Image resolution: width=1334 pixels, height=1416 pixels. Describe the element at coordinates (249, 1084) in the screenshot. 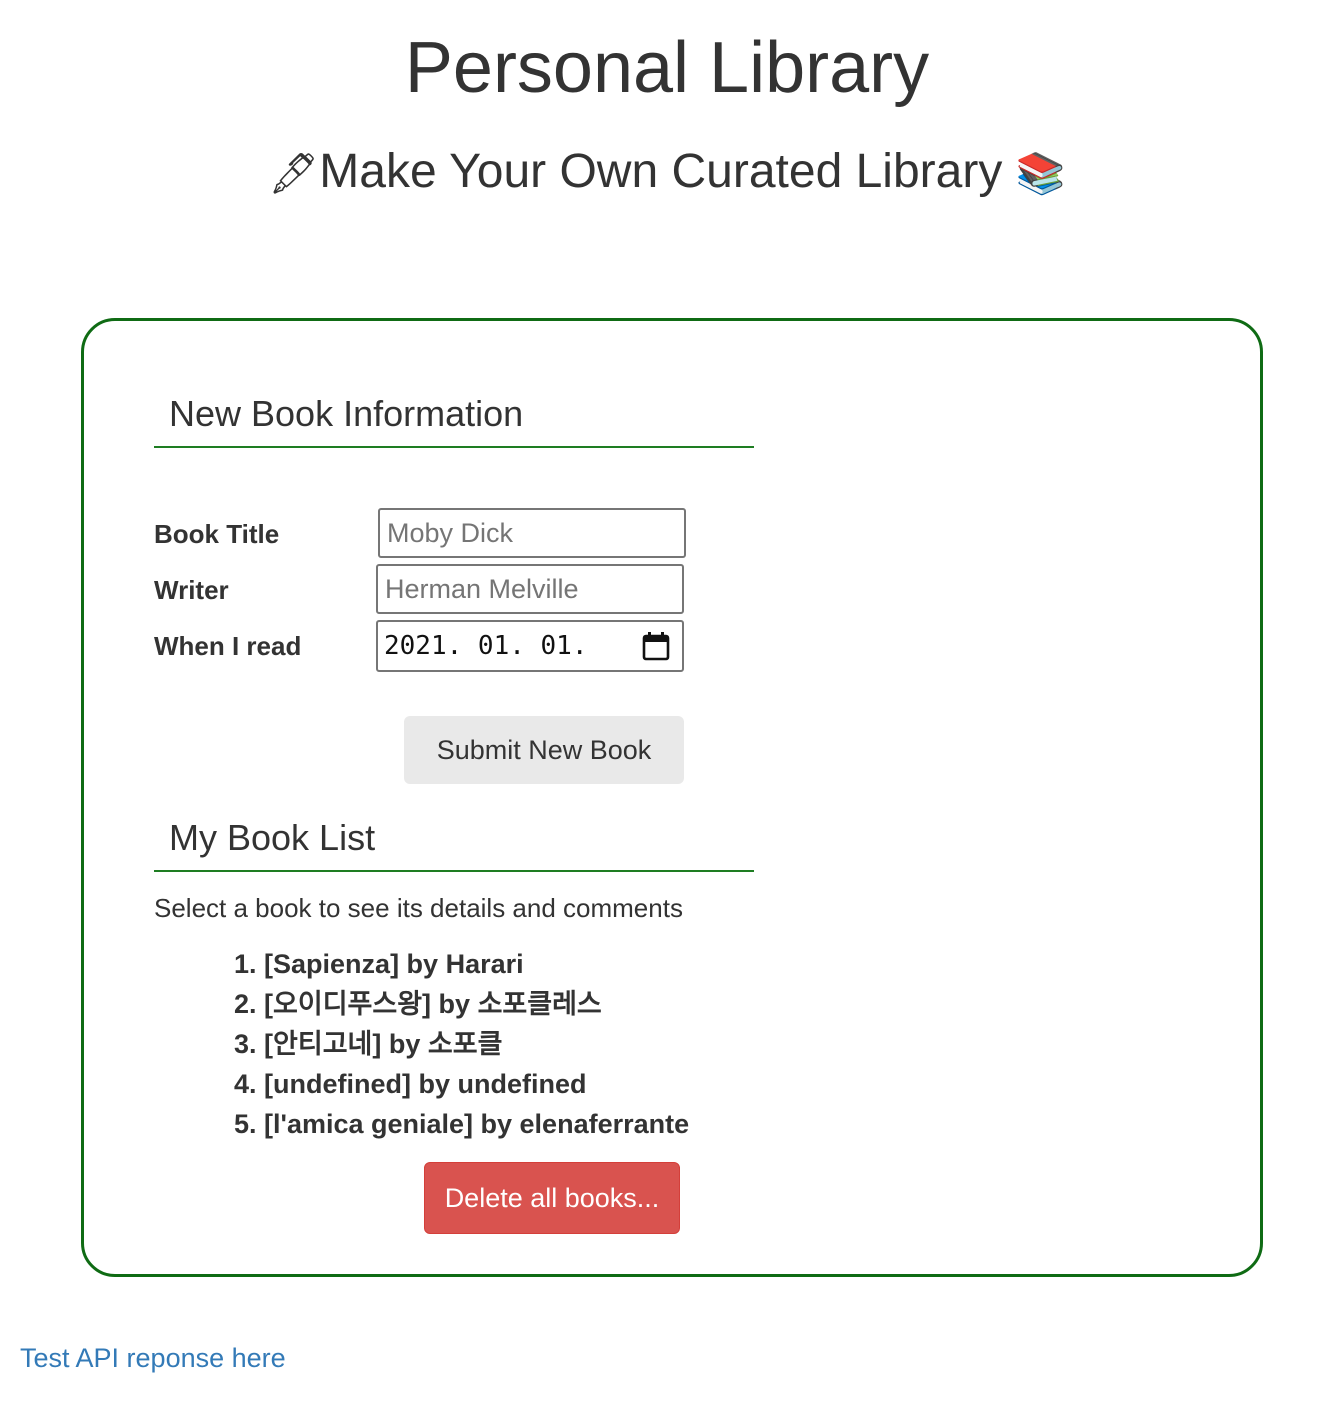

I see `book-number: 4.` at that location.